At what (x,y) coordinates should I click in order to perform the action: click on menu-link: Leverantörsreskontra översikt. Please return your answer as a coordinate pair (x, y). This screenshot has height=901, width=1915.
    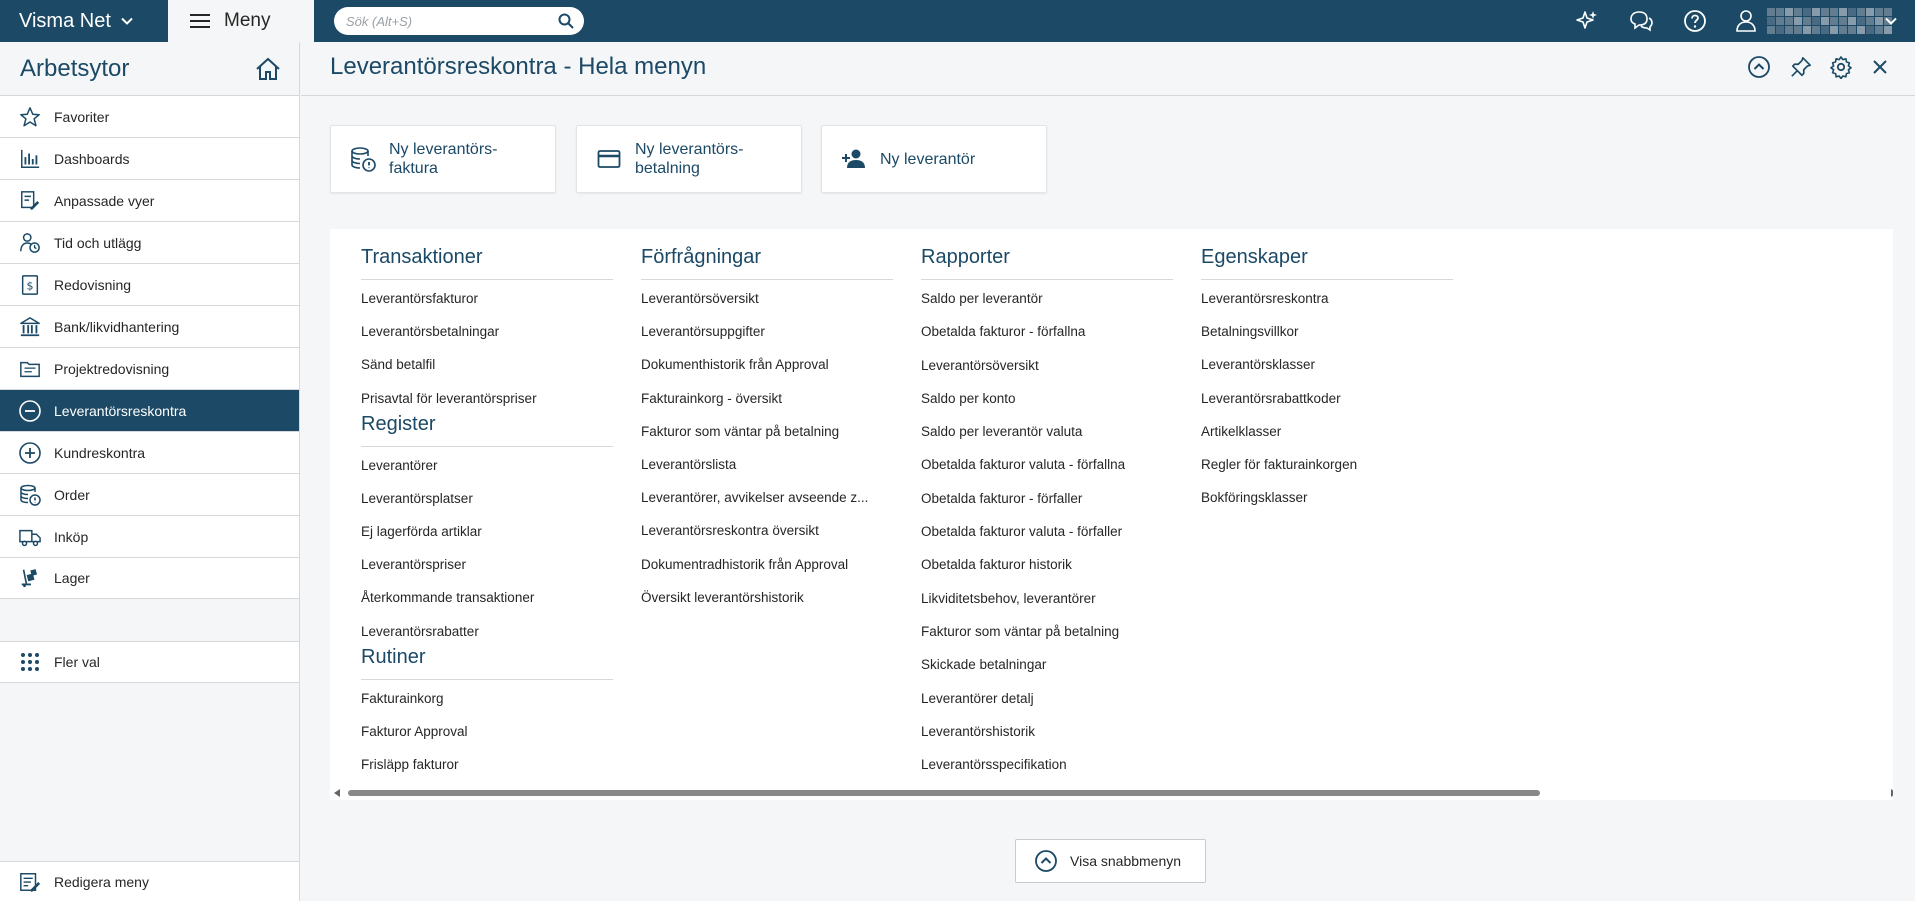
    Looking at the image, I should click on (767, 538).